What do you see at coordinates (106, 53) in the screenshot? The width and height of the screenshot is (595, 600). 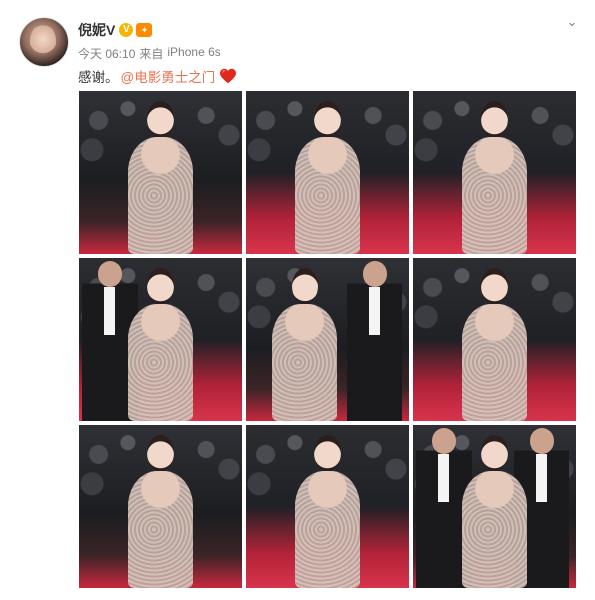 I see `post-time: 今天 06:10` at bounding box center [106, 53].